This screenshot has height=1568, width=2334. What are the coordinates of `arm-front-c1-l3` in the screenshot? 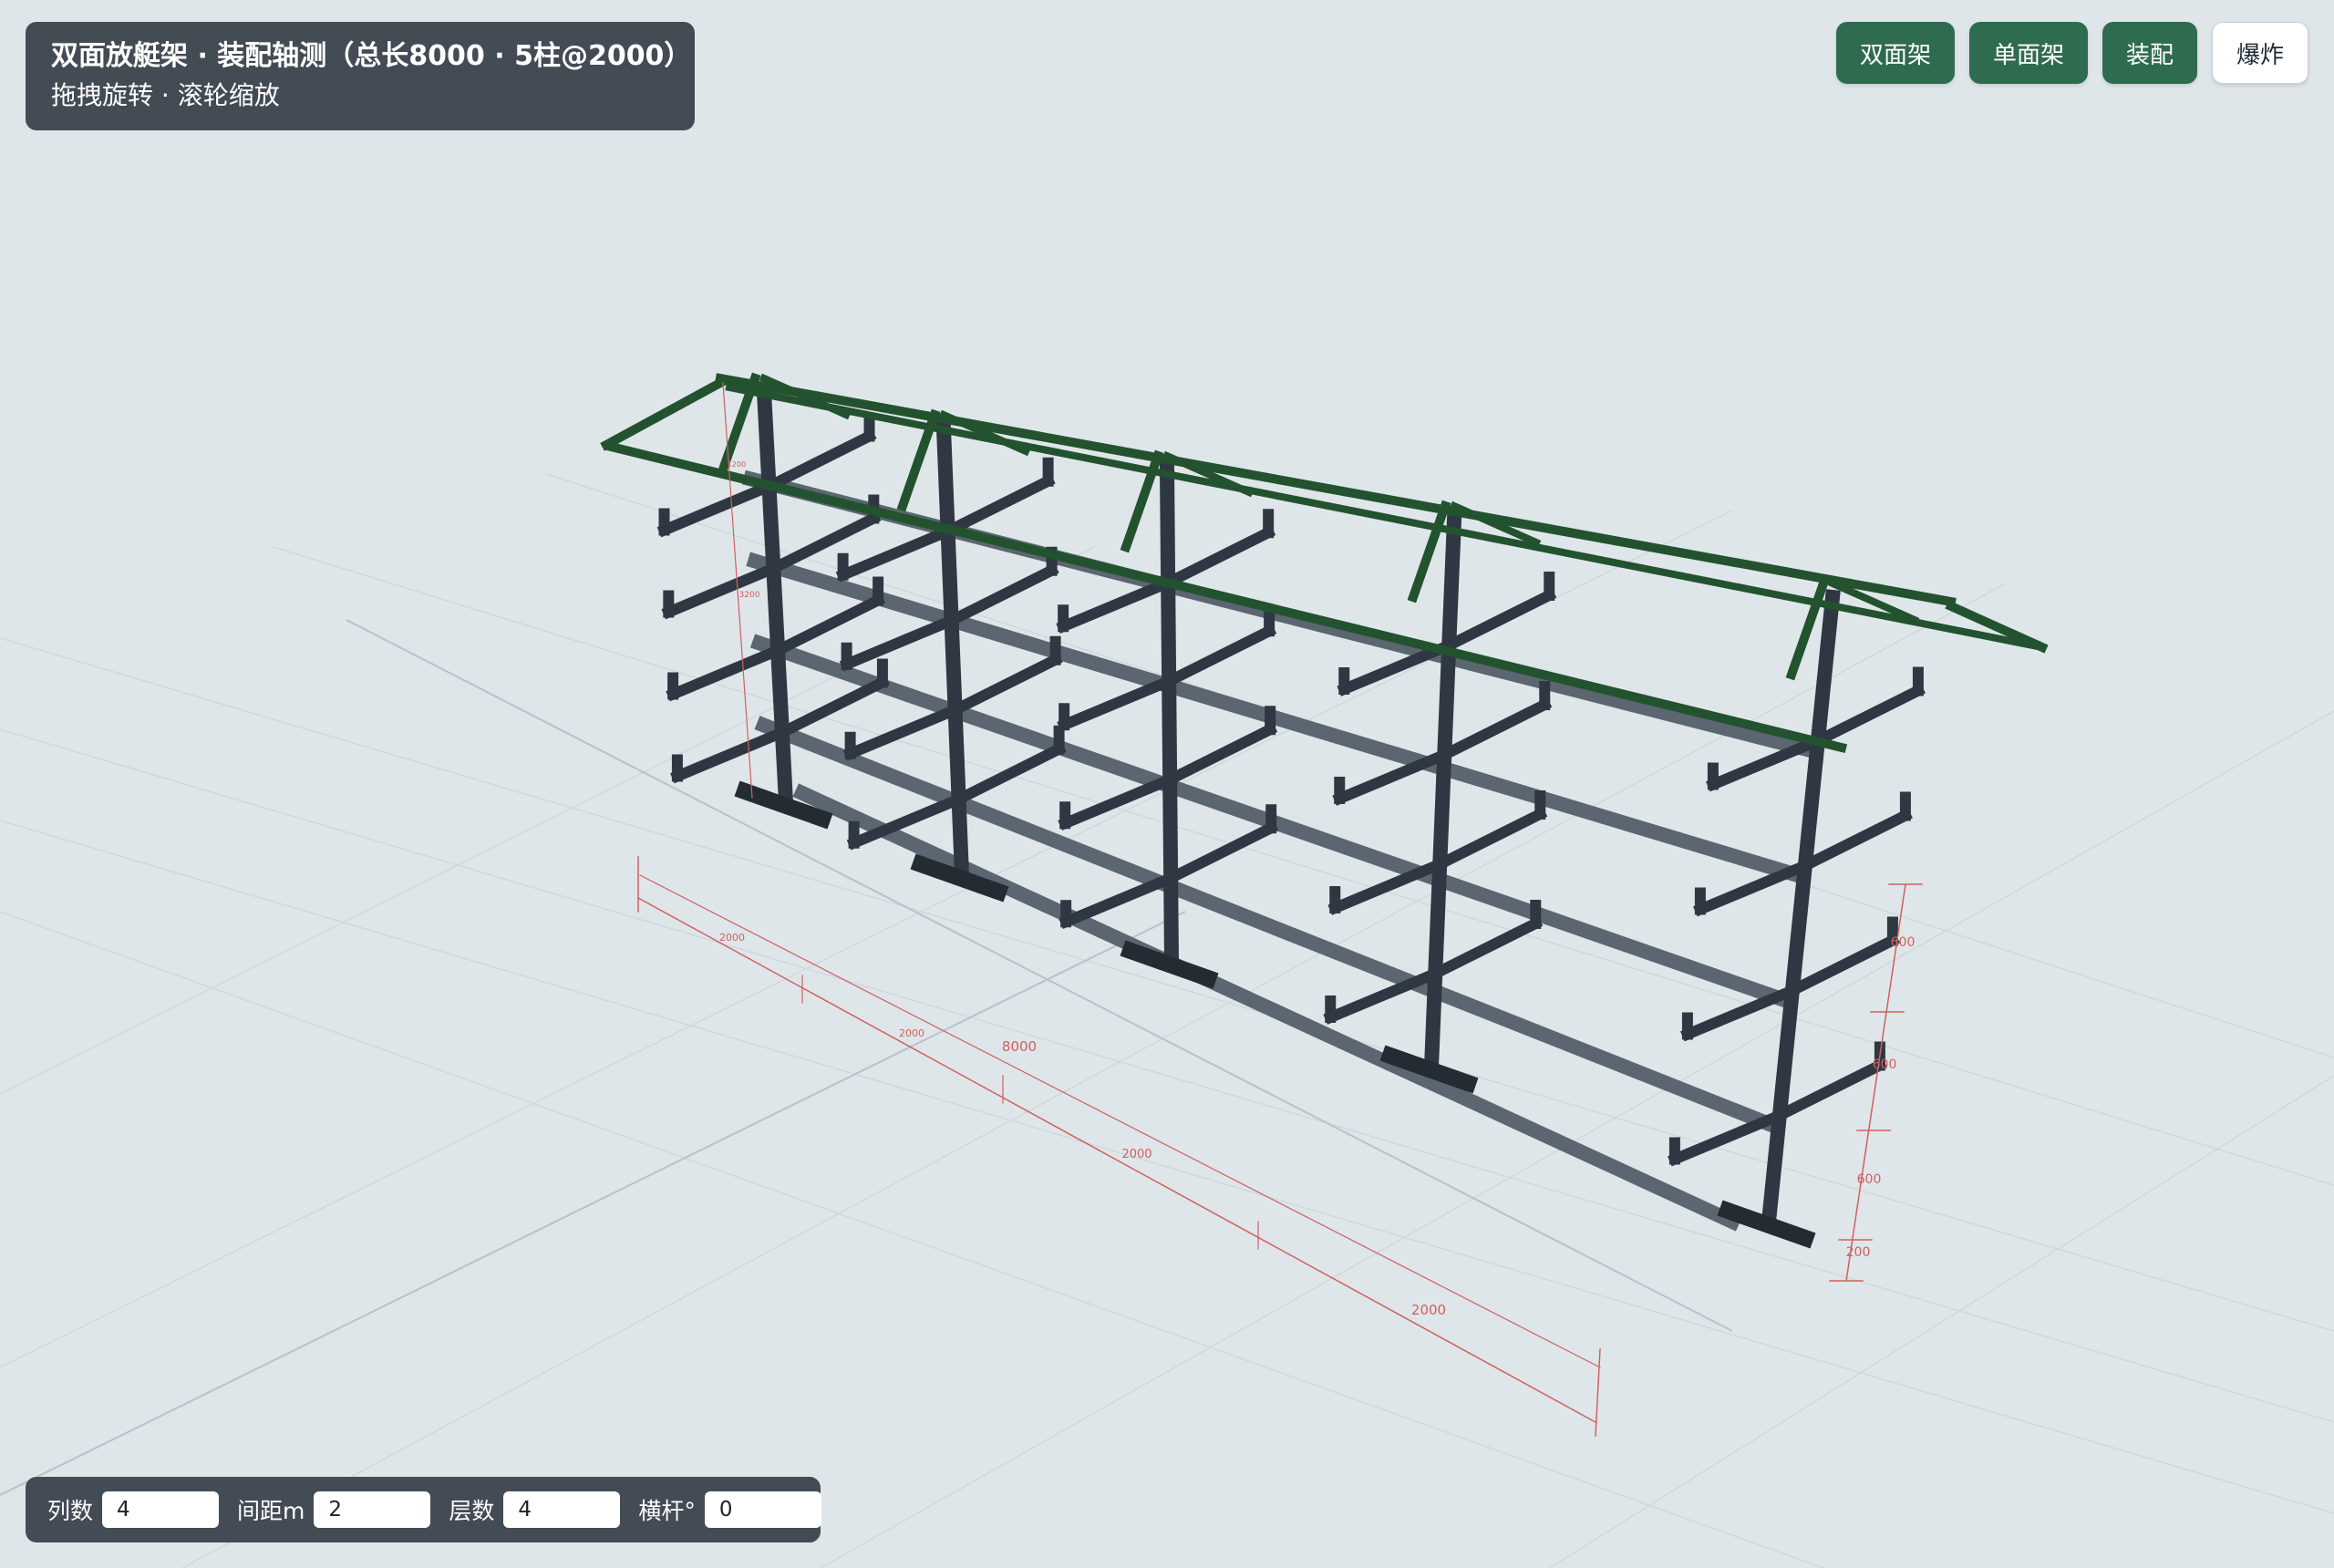 It's located at (828, 625).